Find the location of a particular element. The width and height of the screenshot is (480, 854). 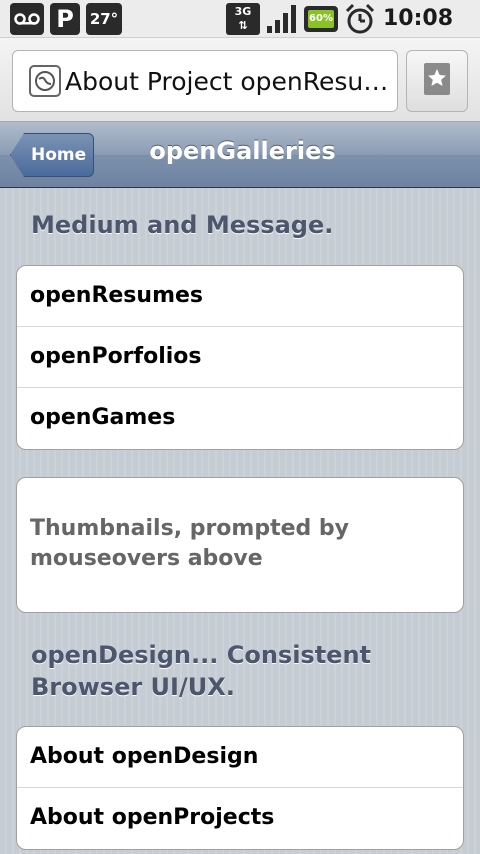

globe-icon is located at coordinates (45, 81).